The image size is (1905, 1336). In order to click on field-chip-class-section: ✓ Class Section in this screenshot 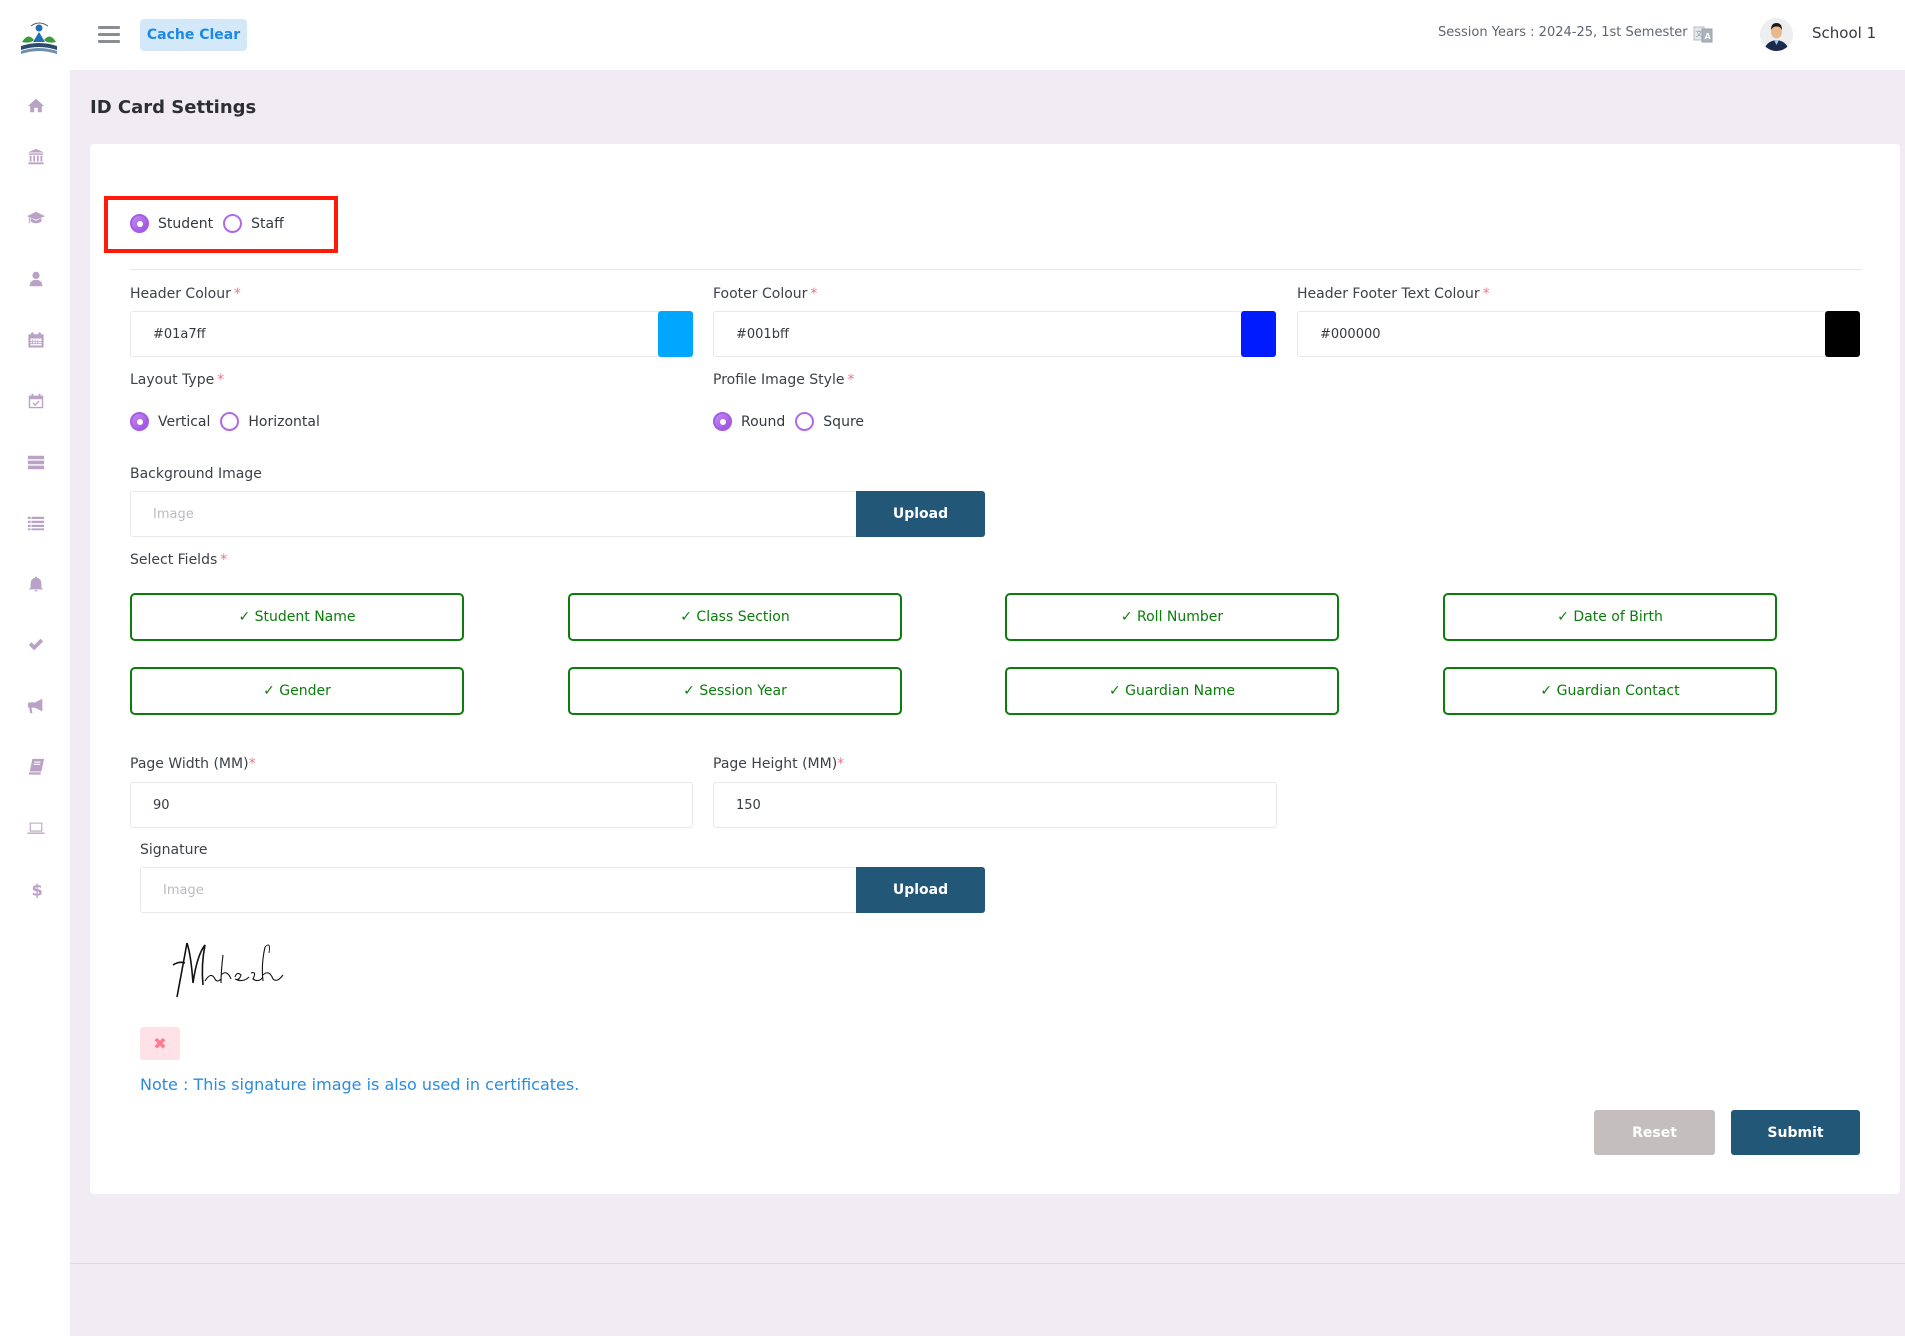, I will do `click(735, 617)`.